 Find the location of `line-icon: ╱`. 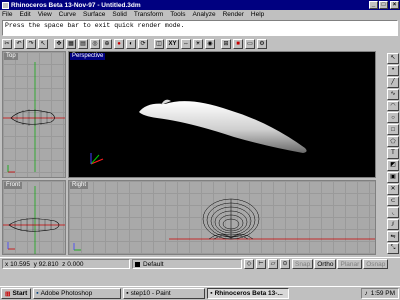

line-icon: ╱ is located at coordinates (393, 82).